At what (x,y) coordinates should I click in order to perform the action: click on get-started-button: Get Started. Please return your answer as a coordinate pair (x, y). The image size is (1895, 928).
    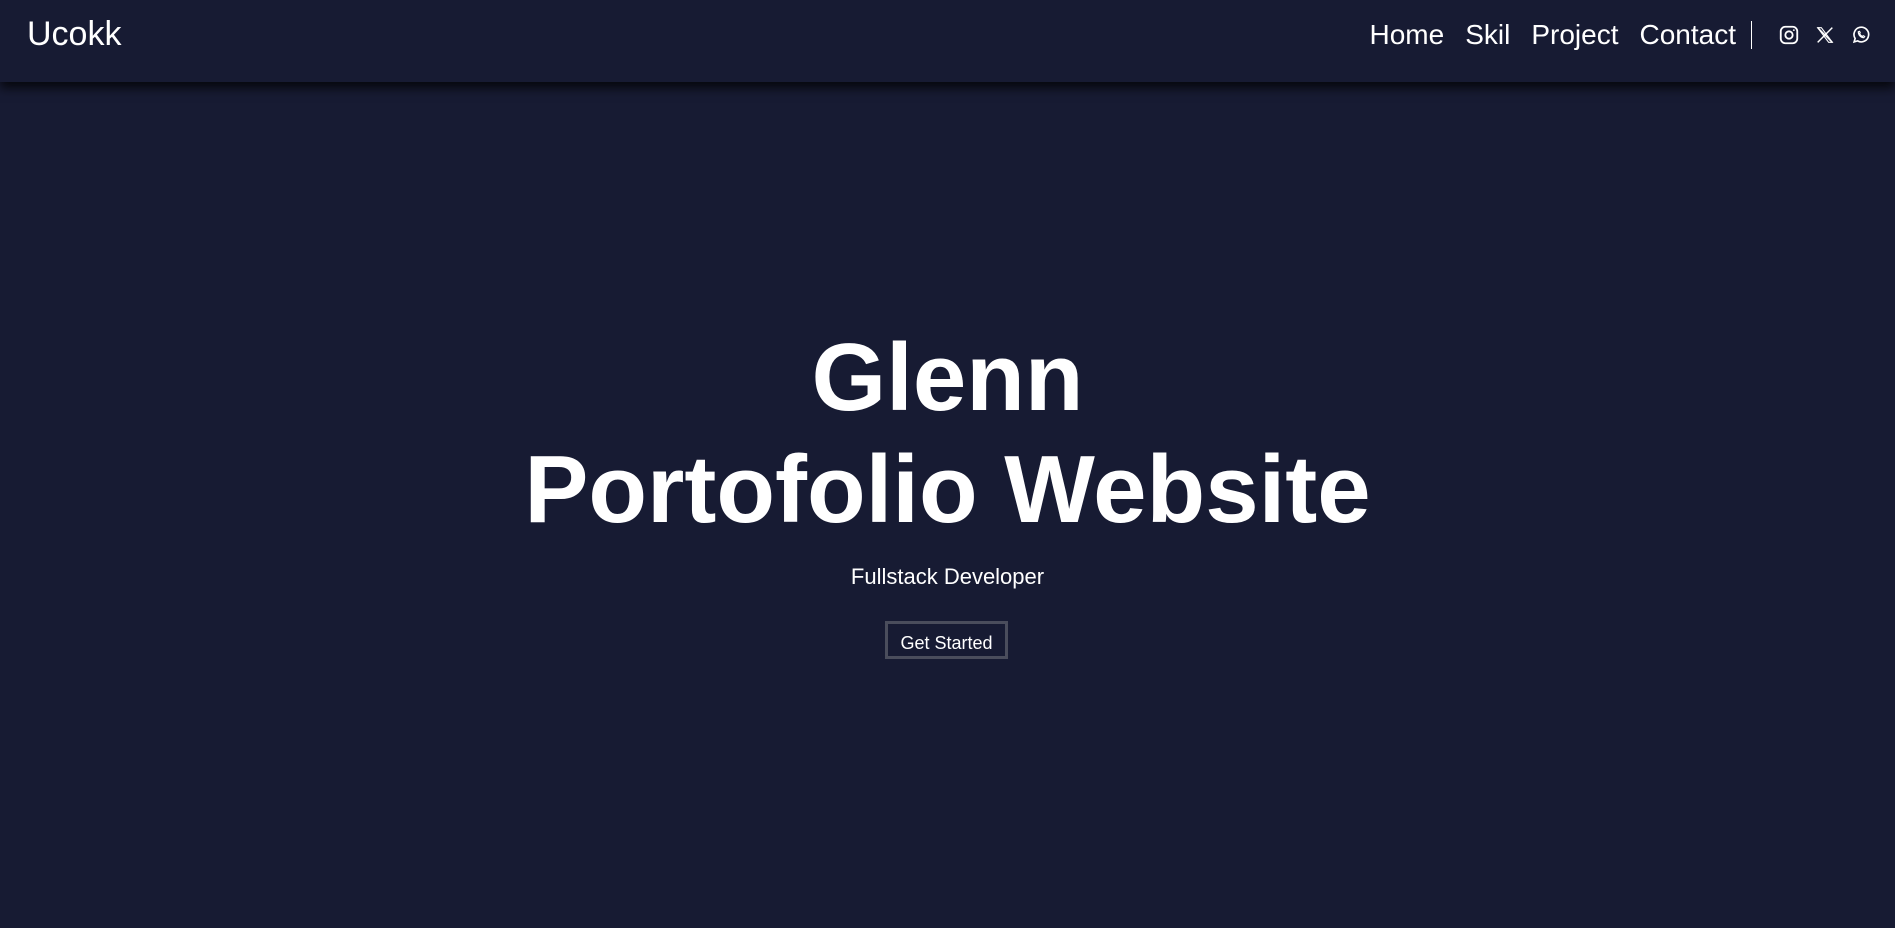
    Looking at the image, I should click on (946, 640).